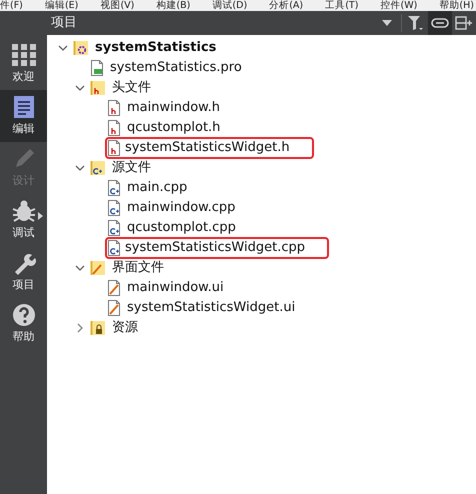  Describe the element at coordinates (23, 220) in the screenshot. I see `mode-button: 调试` at that location.